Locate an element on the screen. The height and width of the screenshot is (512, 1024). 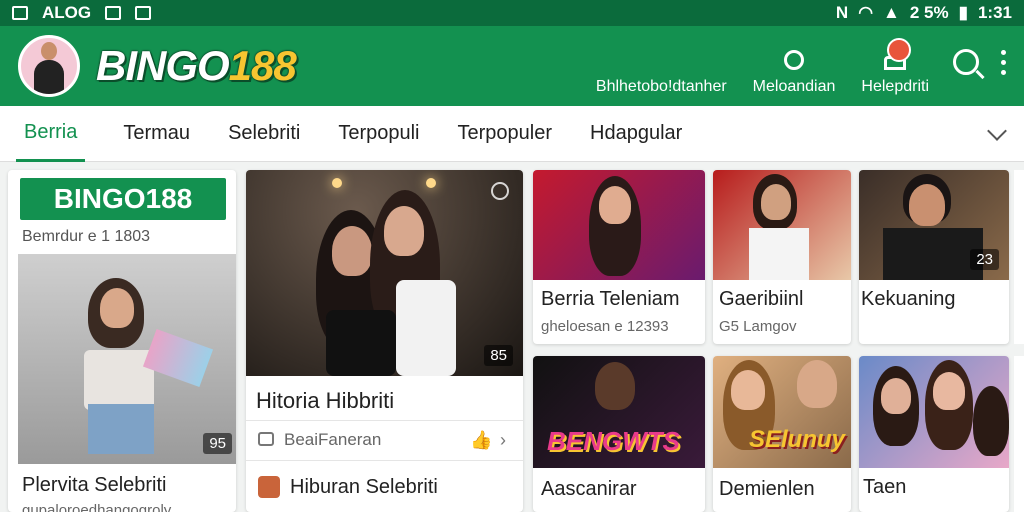
banner-text: SElunuy is located at coordinates (797, 439).